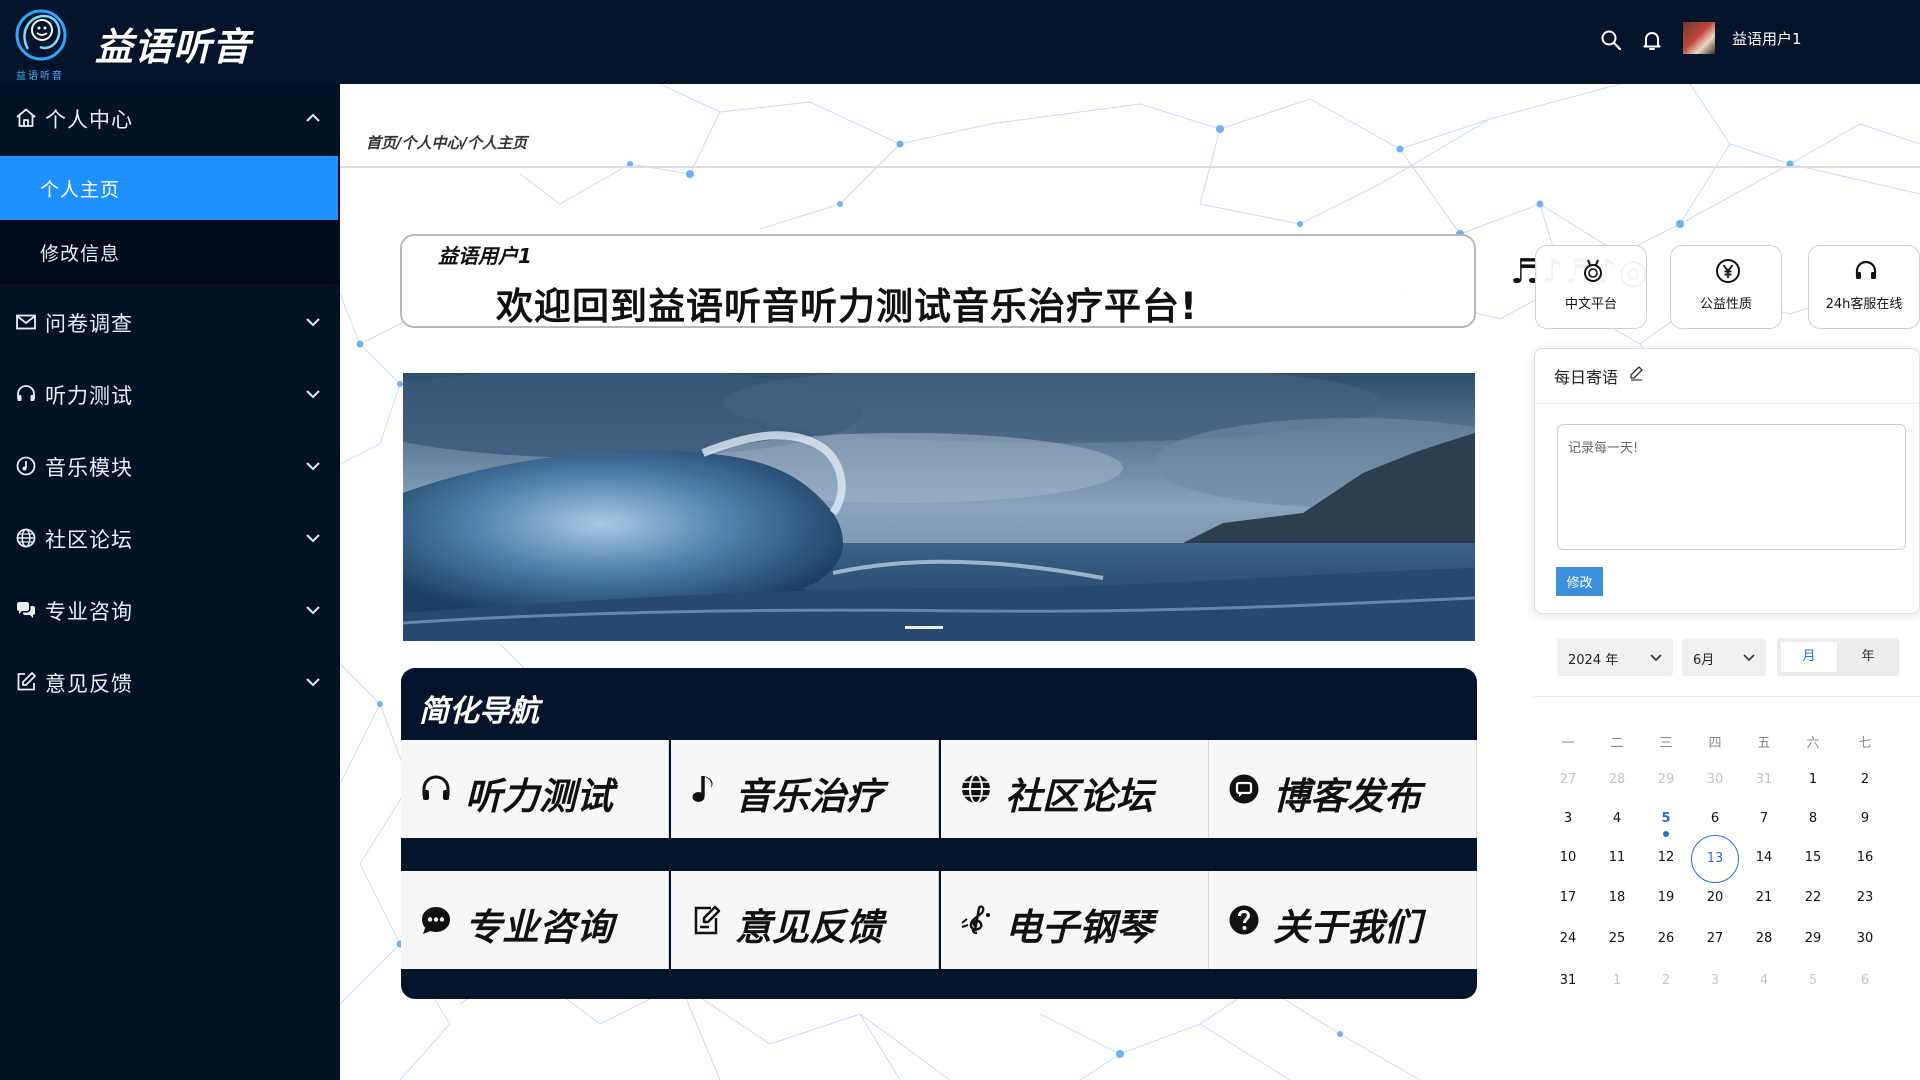 This screenshot has width=1920, height=1080. Describe the element at coordinates (1617, 897) in the screenshot. I see `calendar-day: 18` at that location.